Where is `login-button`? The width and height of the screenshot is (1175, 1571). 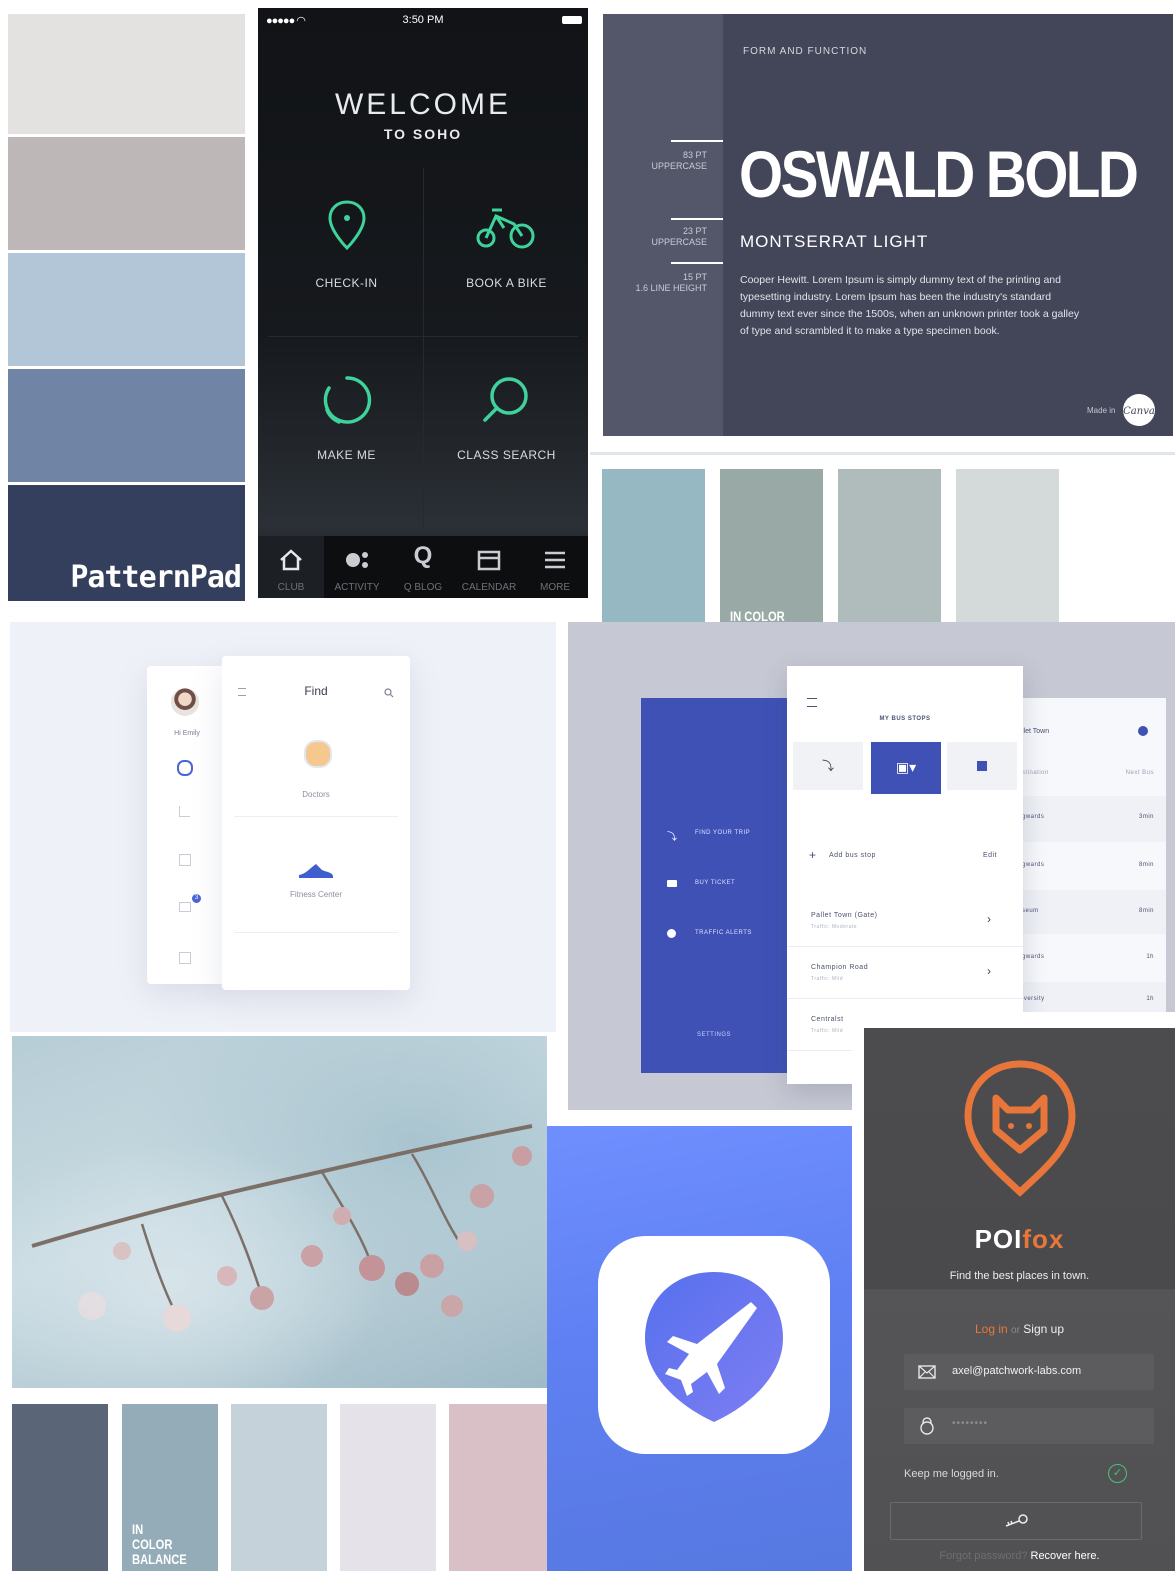
login-button is located at coordinates (1016, 1521).